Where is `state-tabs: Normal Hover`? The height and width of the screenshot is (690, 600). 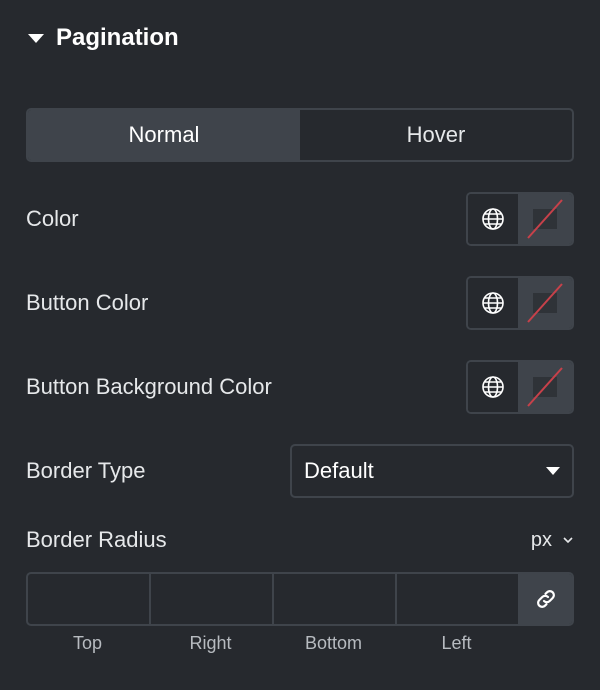 state-tabs: Normal Hover is located at coordinates (300, 135).